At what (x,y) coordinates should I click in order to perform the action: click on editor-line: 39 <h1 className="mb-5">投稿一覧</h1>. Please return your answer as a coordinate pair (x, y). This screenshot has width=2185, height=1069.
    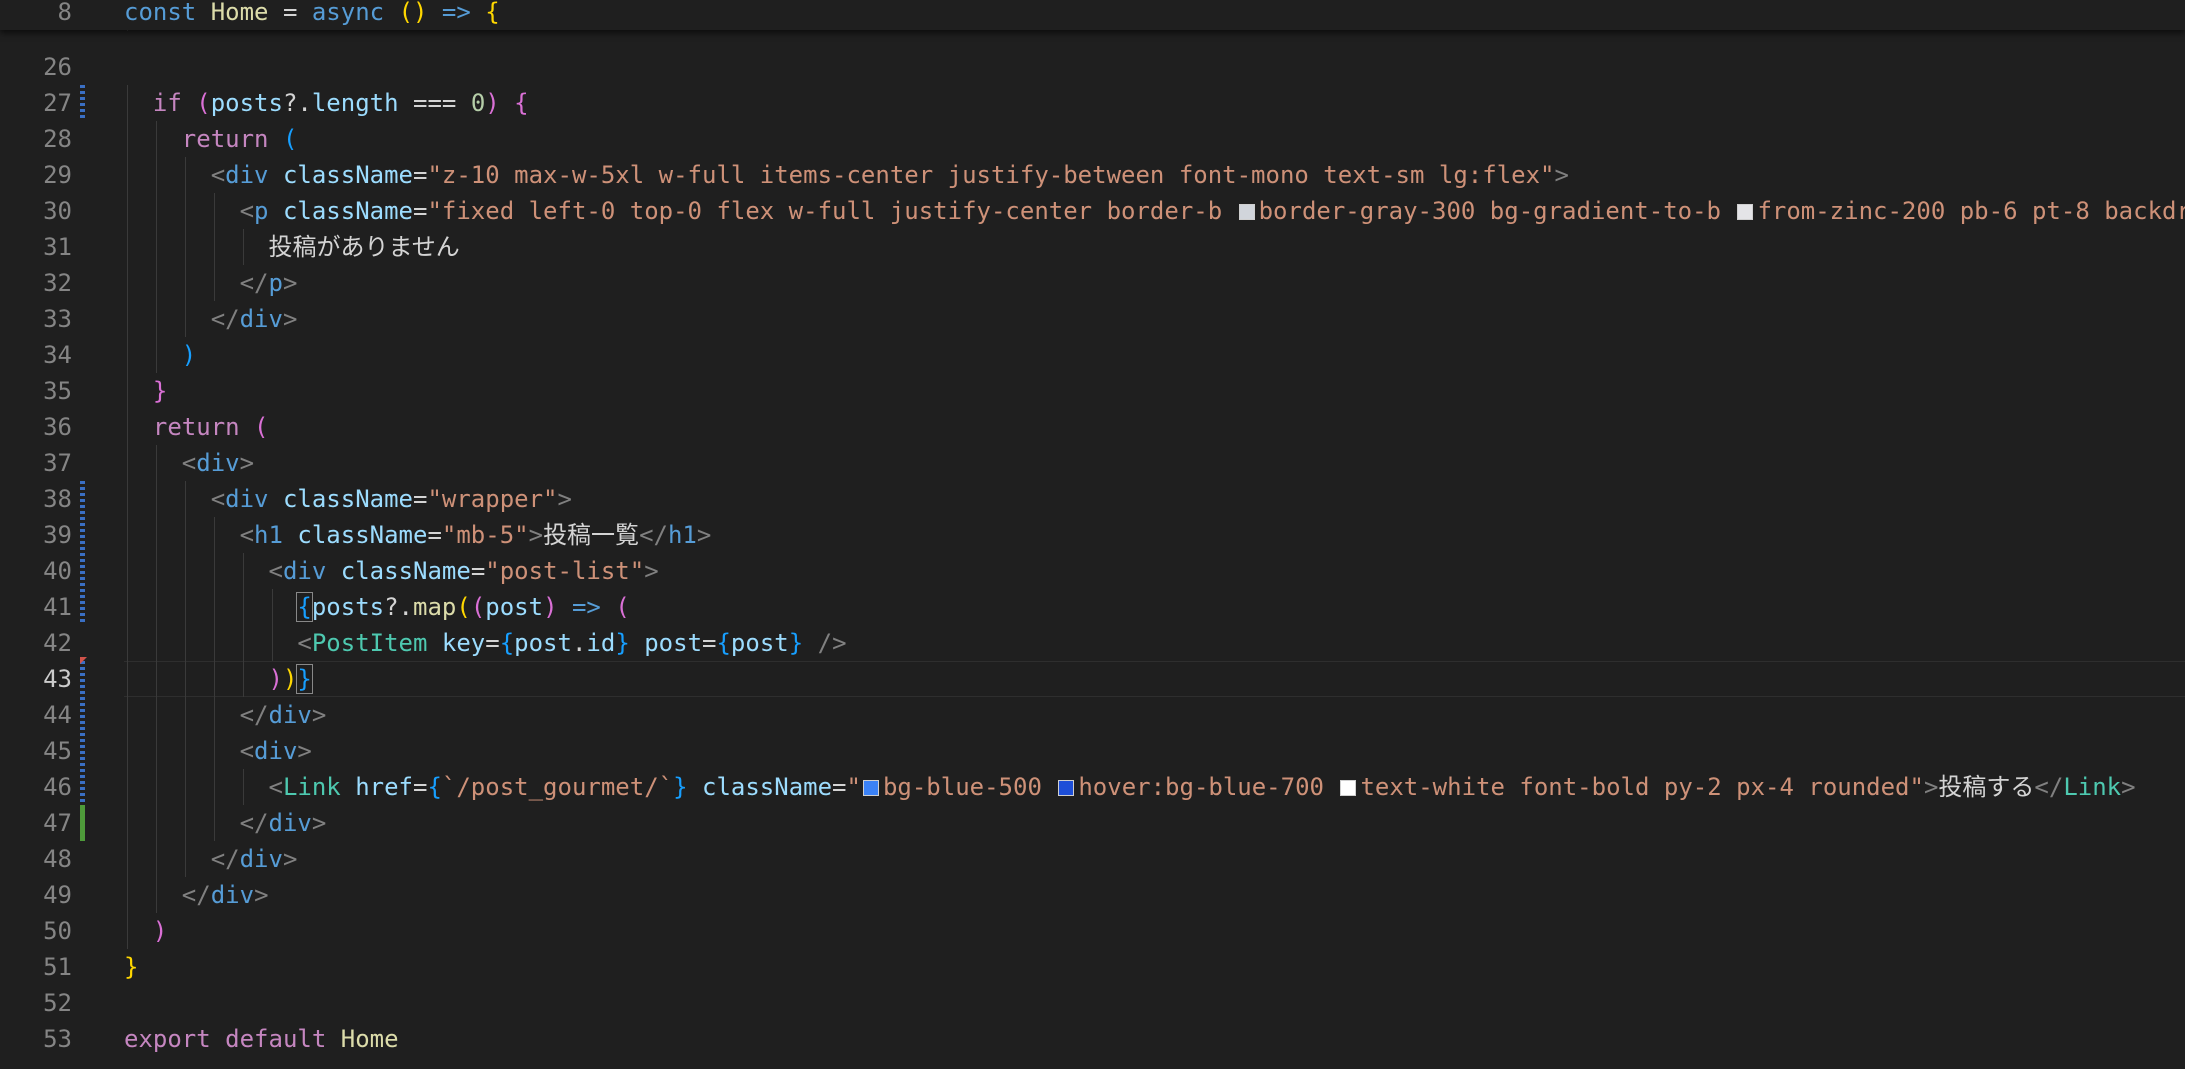
    Looking at the image, I should click on (1092, 535).